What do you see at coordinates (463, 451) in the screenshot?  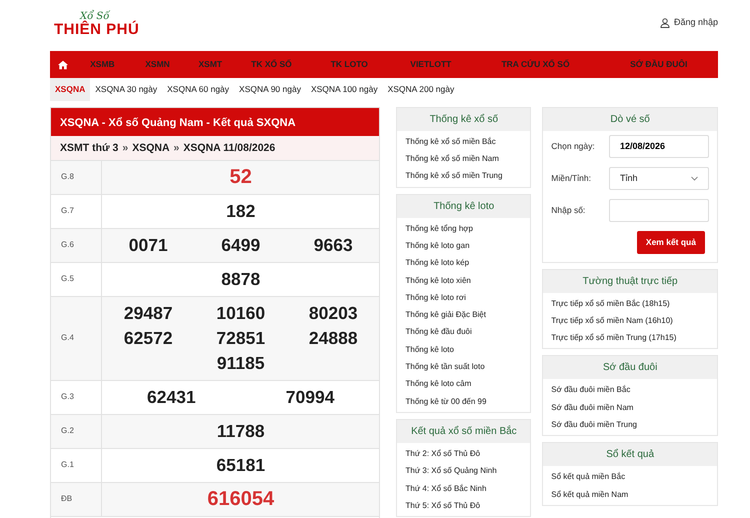 I see `sidebar-link: Thứ 2: Xổ số Thủ Đô` at bounding box center [463, 451].